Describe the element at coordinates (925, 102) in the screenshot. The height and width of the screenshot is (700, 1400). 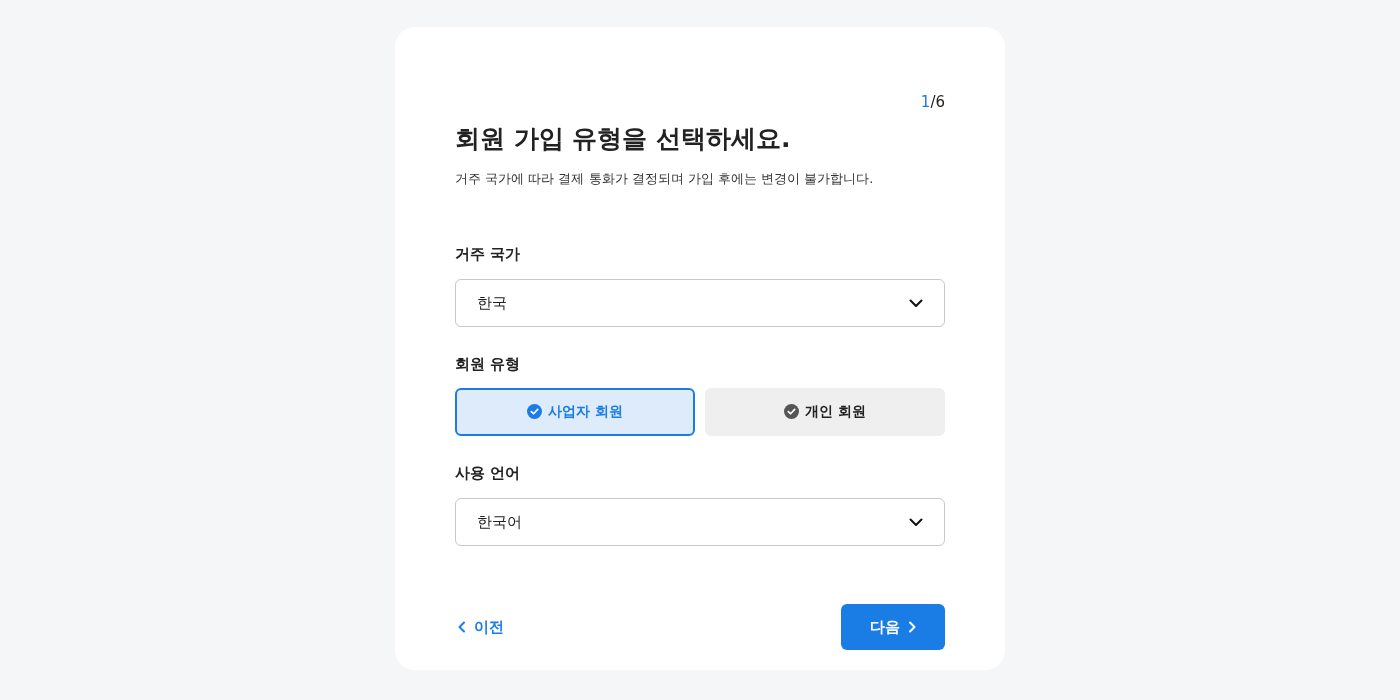
I see `step-current: 1` at that location.